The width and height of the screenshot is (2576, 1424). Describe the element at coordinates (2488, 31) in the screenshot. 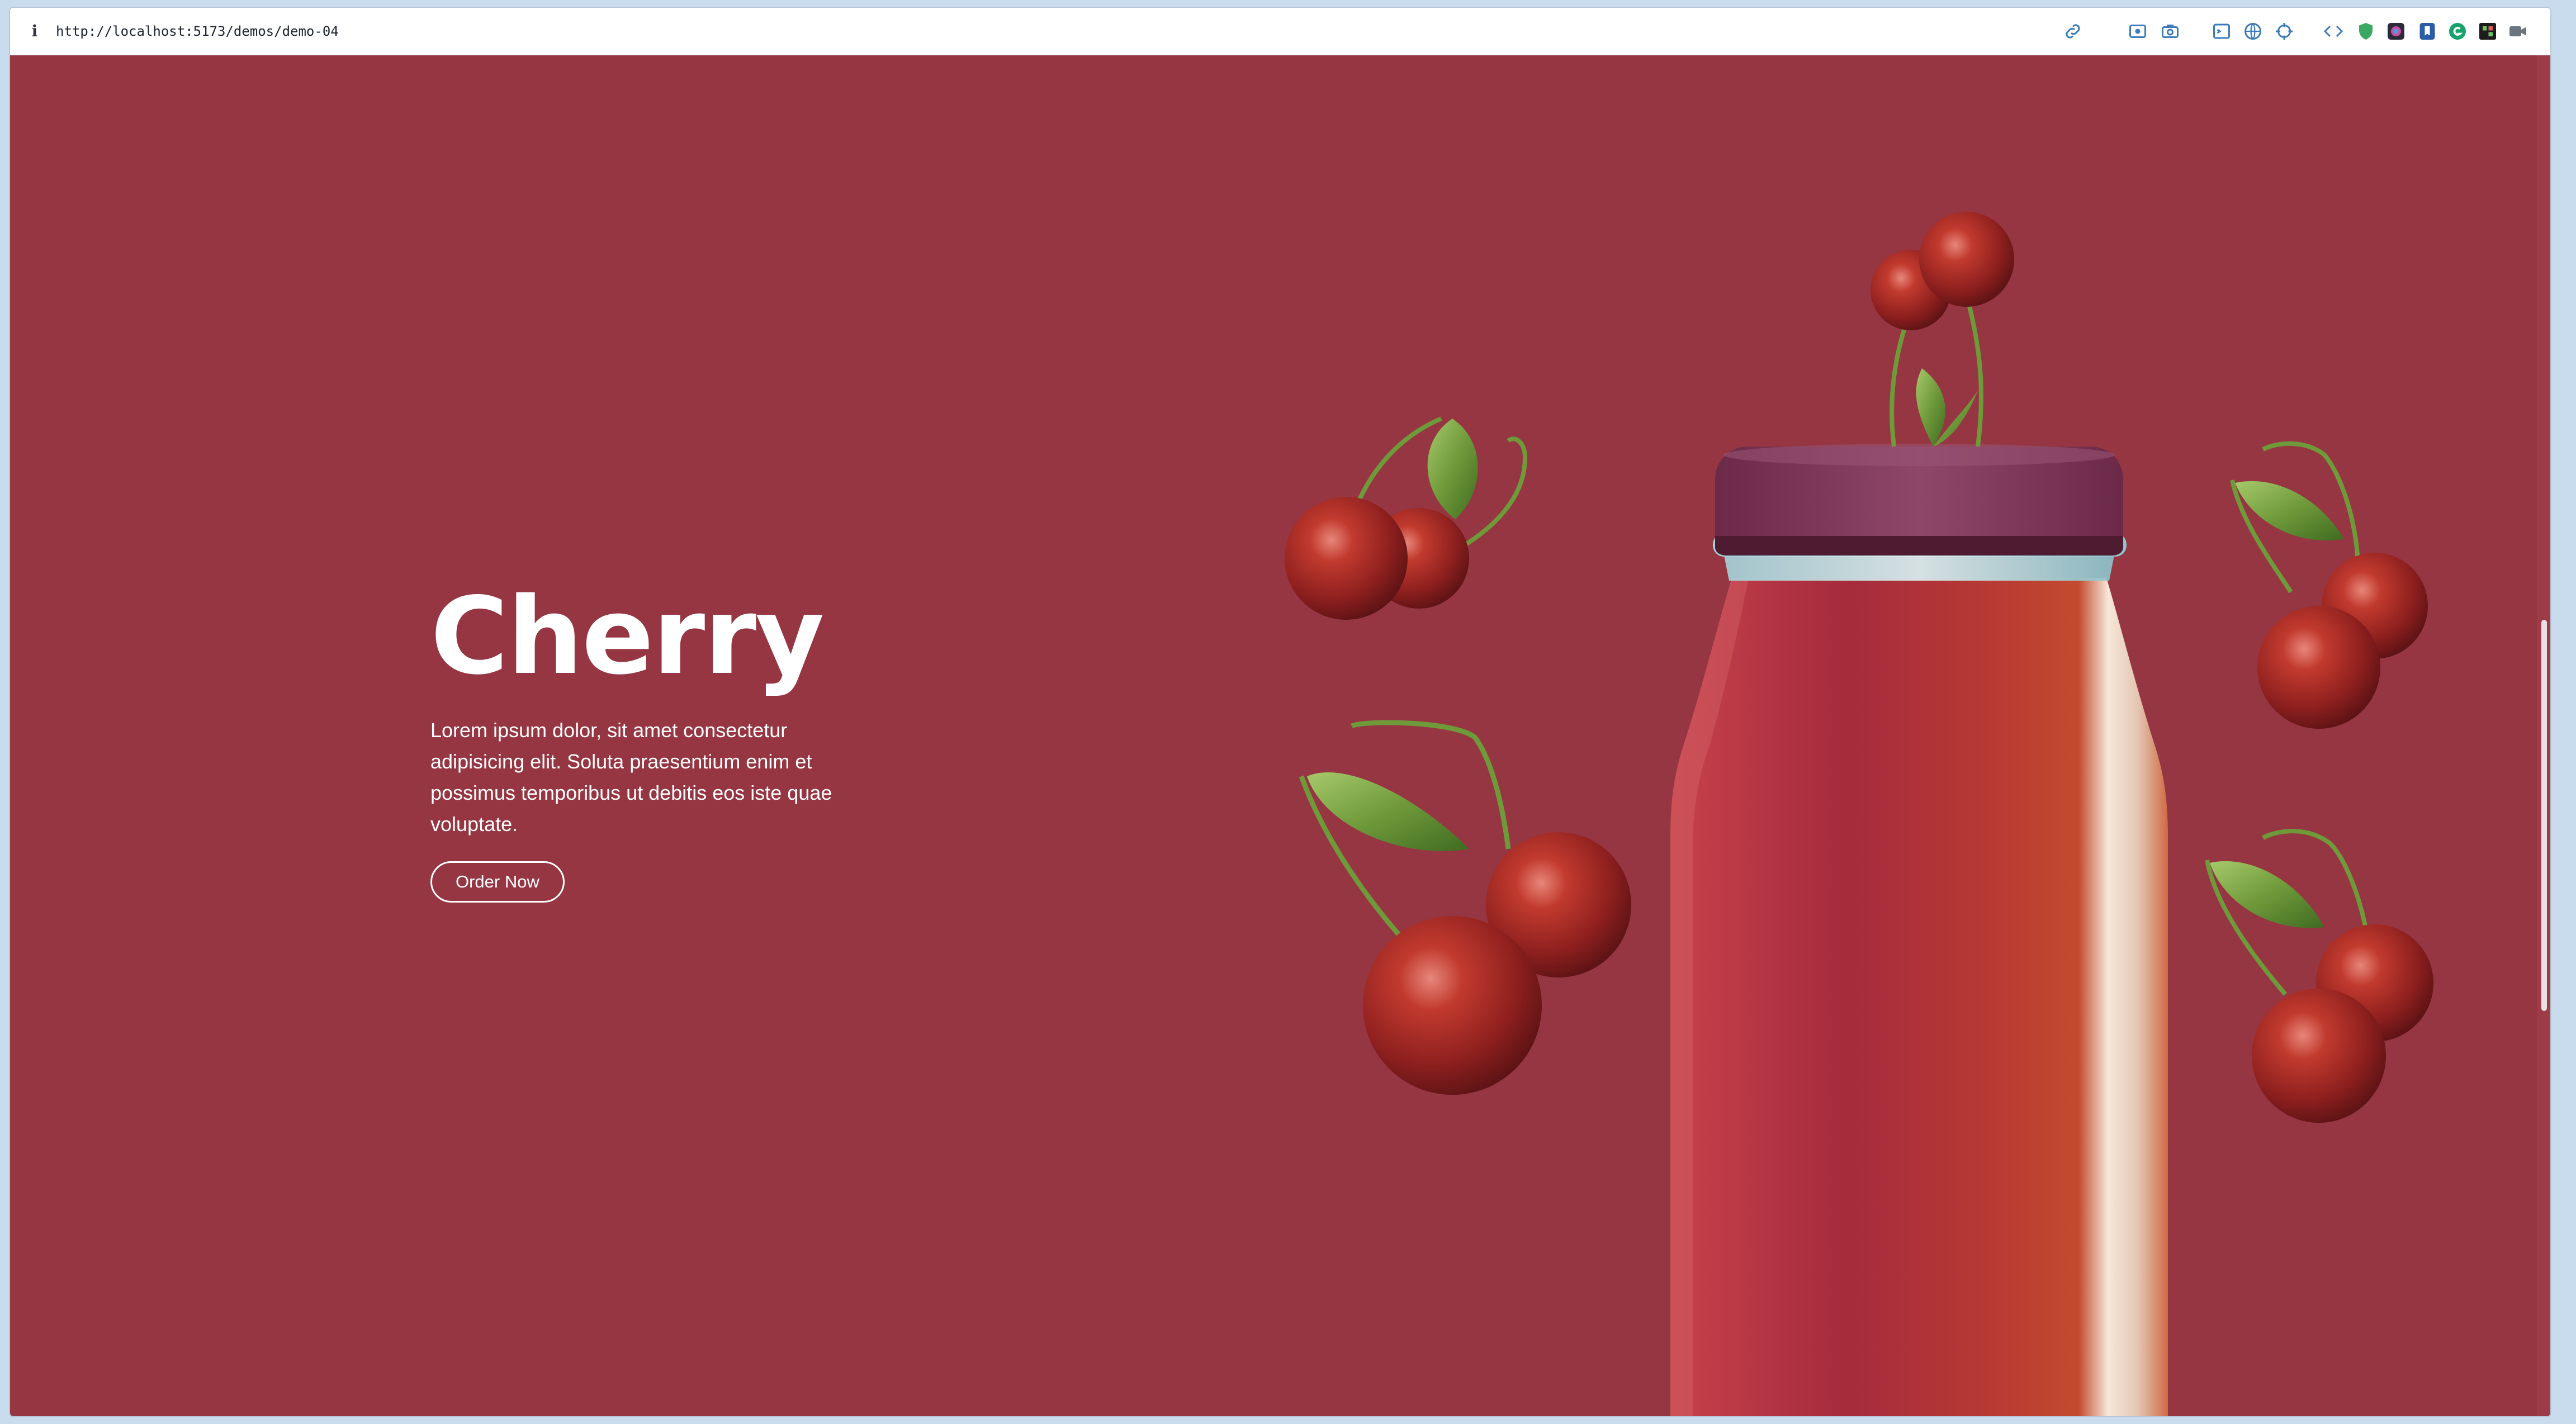

I see `puzzle-icon` at that location.